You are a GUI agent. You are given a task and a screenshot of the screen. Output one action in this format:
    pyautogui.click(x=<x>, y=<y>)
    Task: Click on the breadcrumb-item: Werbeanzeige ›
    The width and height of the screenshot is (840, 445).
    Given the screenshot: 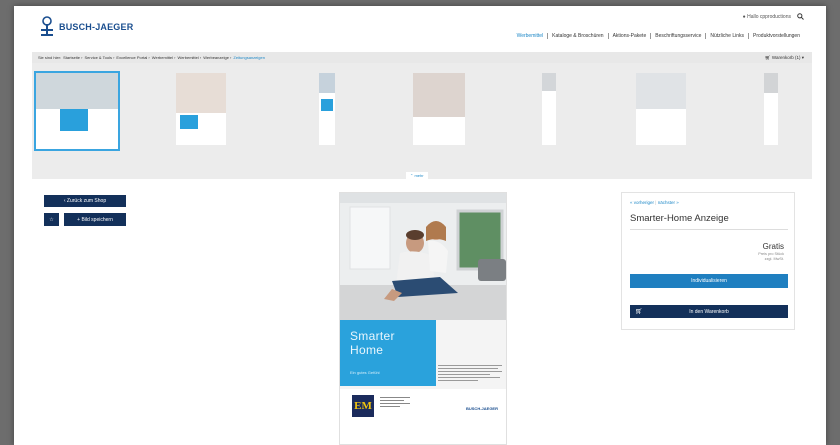 What is the action you would take?
    pyautogui.click(x=217, y=57)
    